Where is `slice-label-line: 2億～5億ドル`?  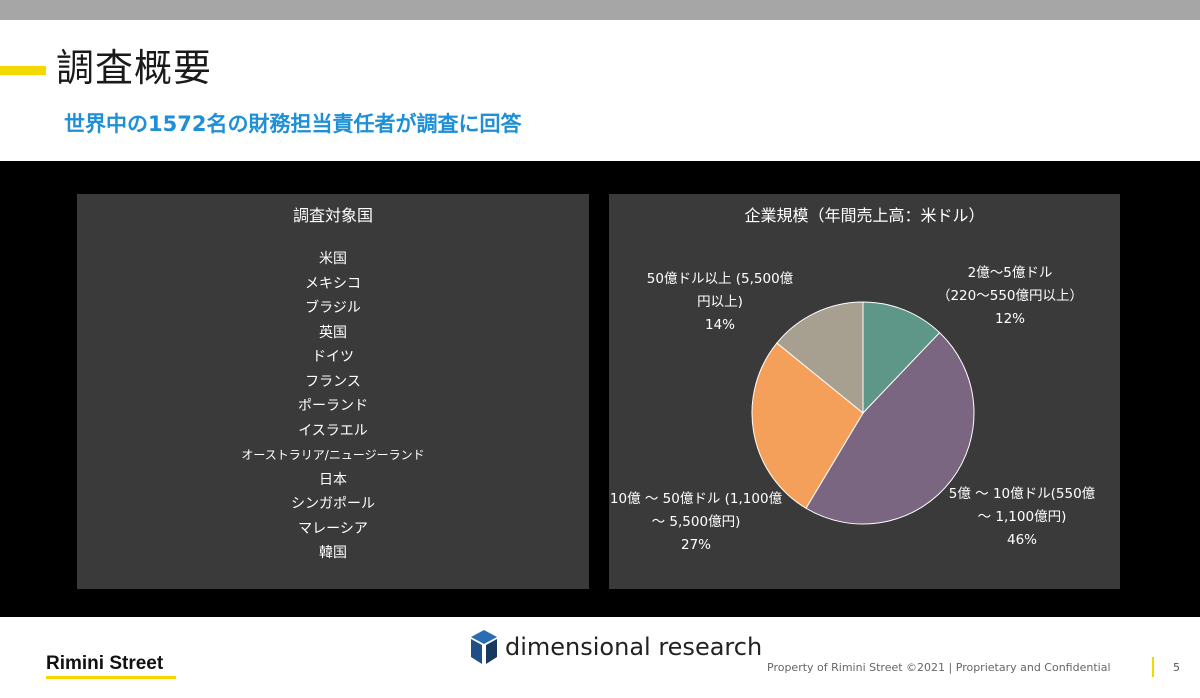 slice-label-line: 2億～5億ドル is located at coordinates (1010, 273).